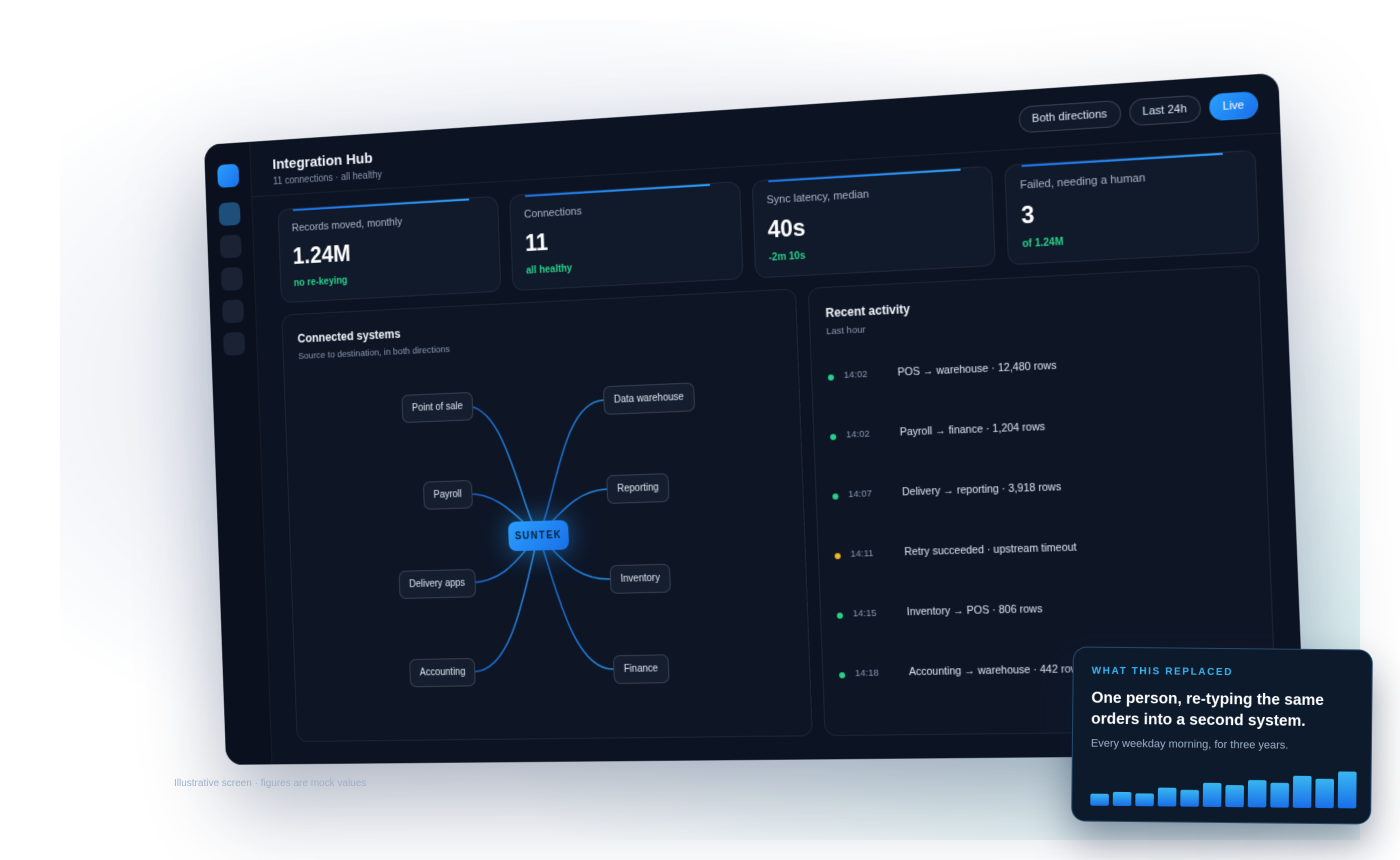  What do you see at coordinates (536, 242) in the screenshot?
I see `kpi-value: 11` at bounding box center [536, 242].